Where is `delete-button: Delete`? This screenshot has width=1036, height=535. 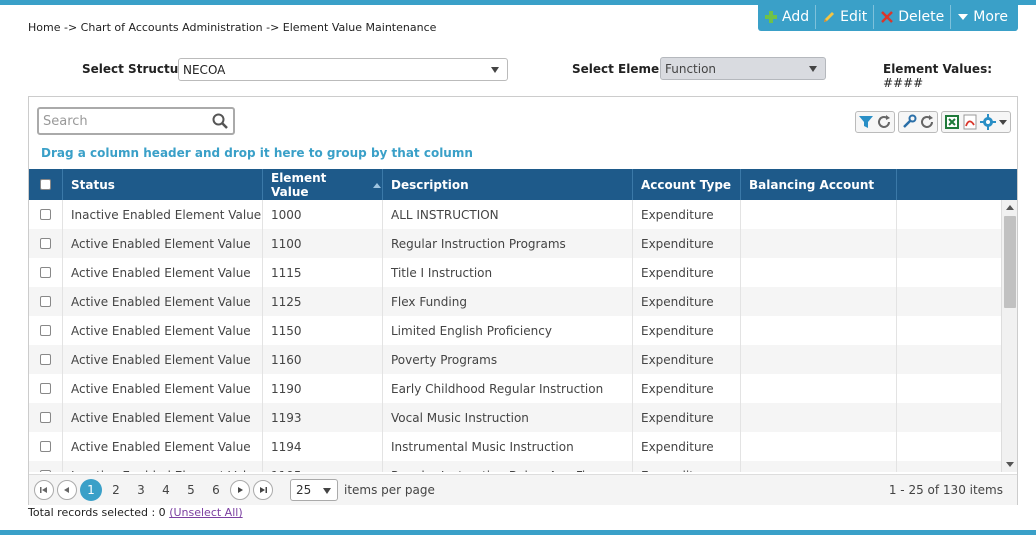 delete-button: Delete is located at coordinates (913, 17).